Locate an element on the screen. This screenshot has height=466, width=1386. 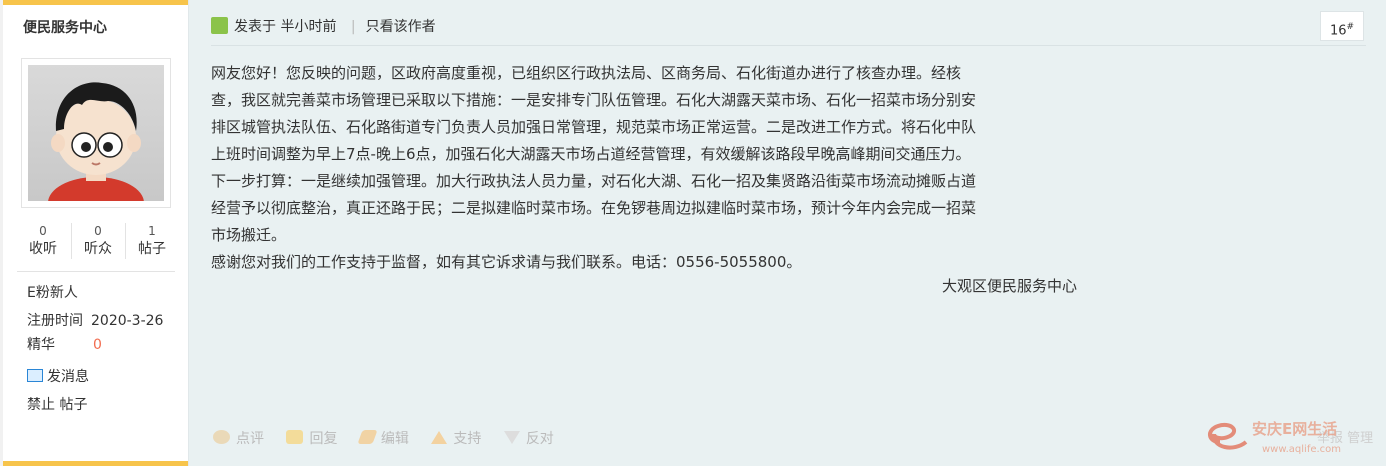
edit-button: 编辑 is located at coordinates (383, 438).